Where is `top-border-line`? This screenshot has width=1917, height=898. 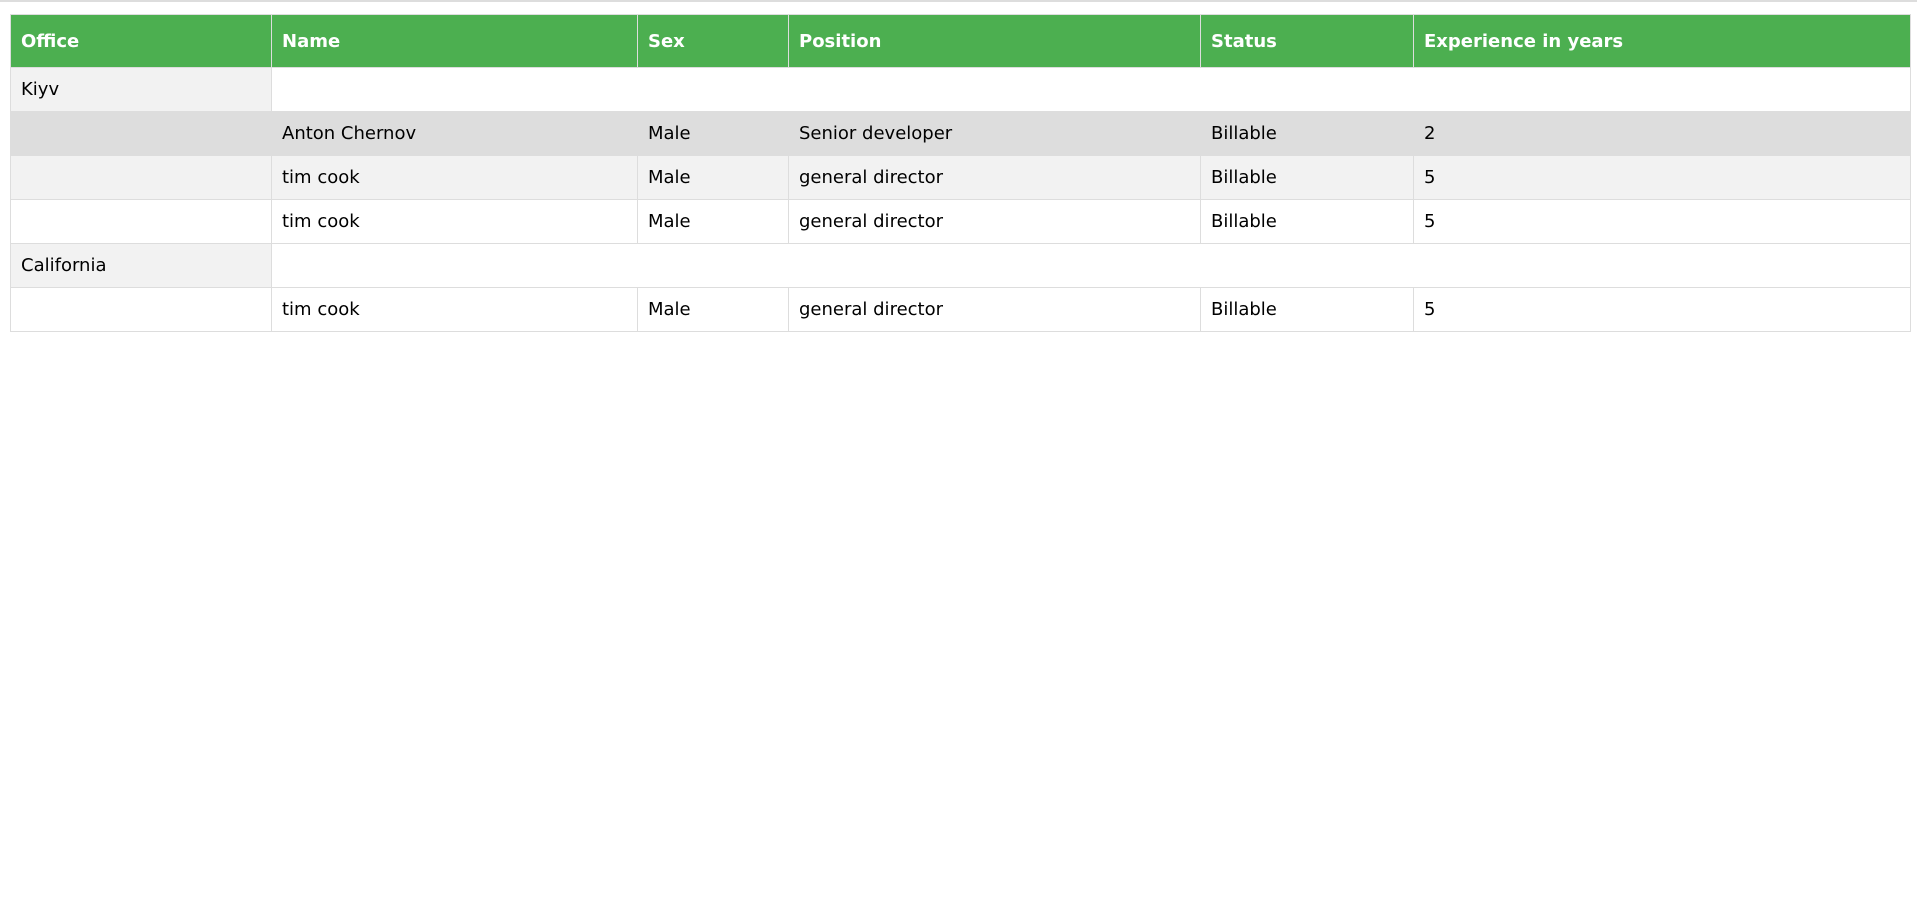
top-border-line is located at coordinates (958, 1).